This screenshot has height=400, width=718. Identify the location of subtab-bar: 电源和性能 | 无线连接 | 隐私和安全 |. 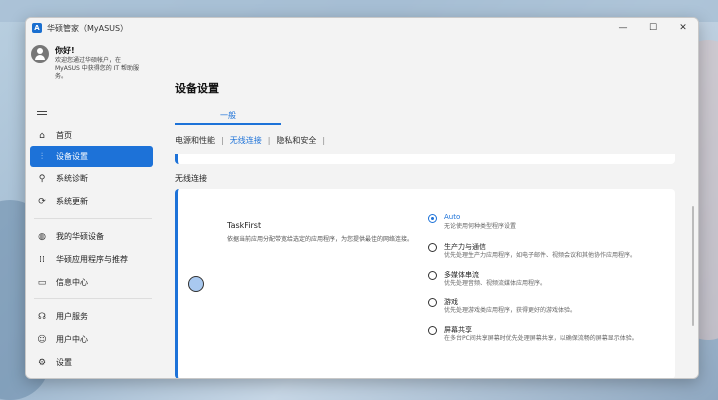
(253, 140).